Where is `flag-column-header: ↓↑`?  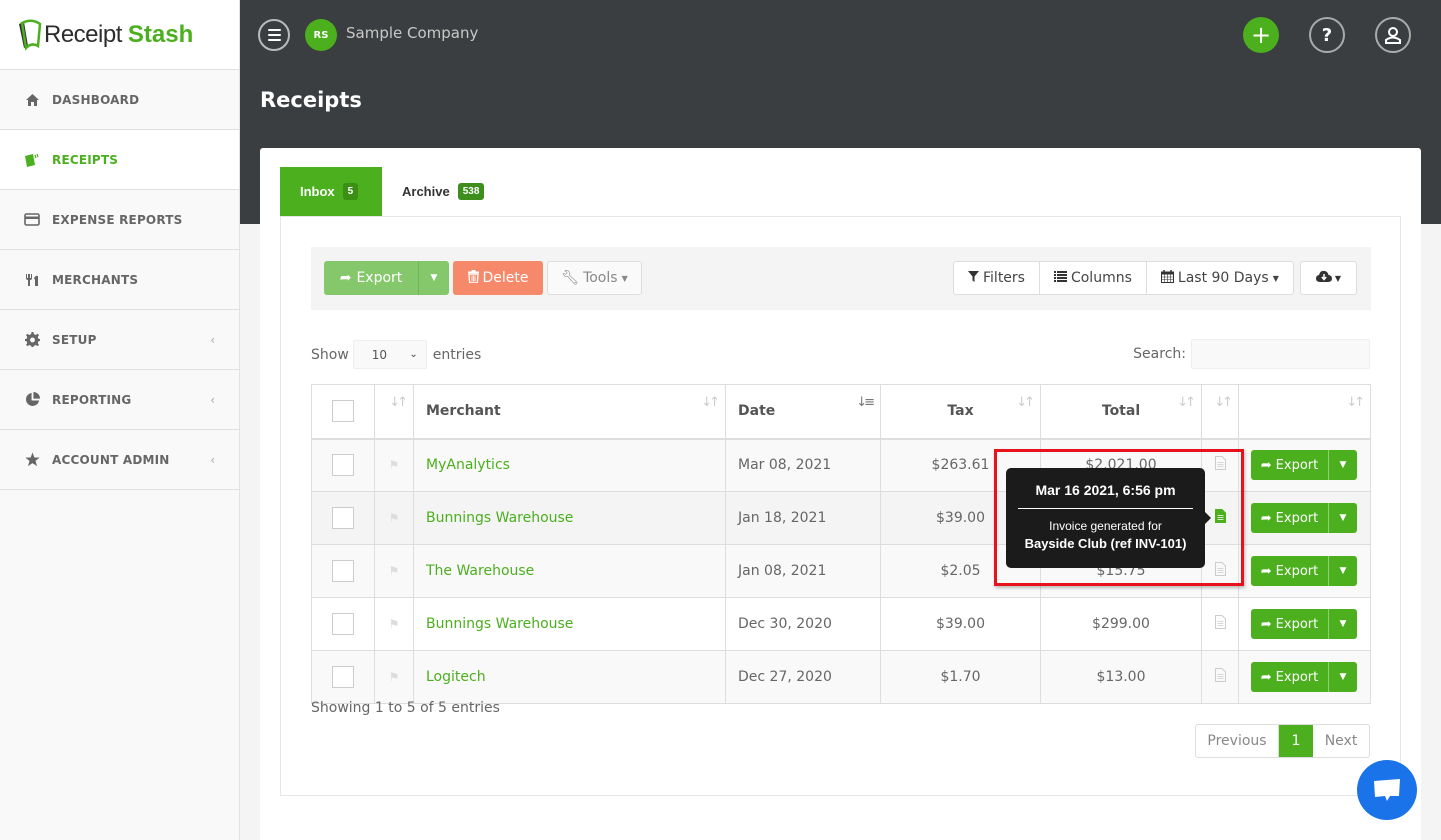
flag-column-header: ↓↑ is located at coordinates (394, 412).